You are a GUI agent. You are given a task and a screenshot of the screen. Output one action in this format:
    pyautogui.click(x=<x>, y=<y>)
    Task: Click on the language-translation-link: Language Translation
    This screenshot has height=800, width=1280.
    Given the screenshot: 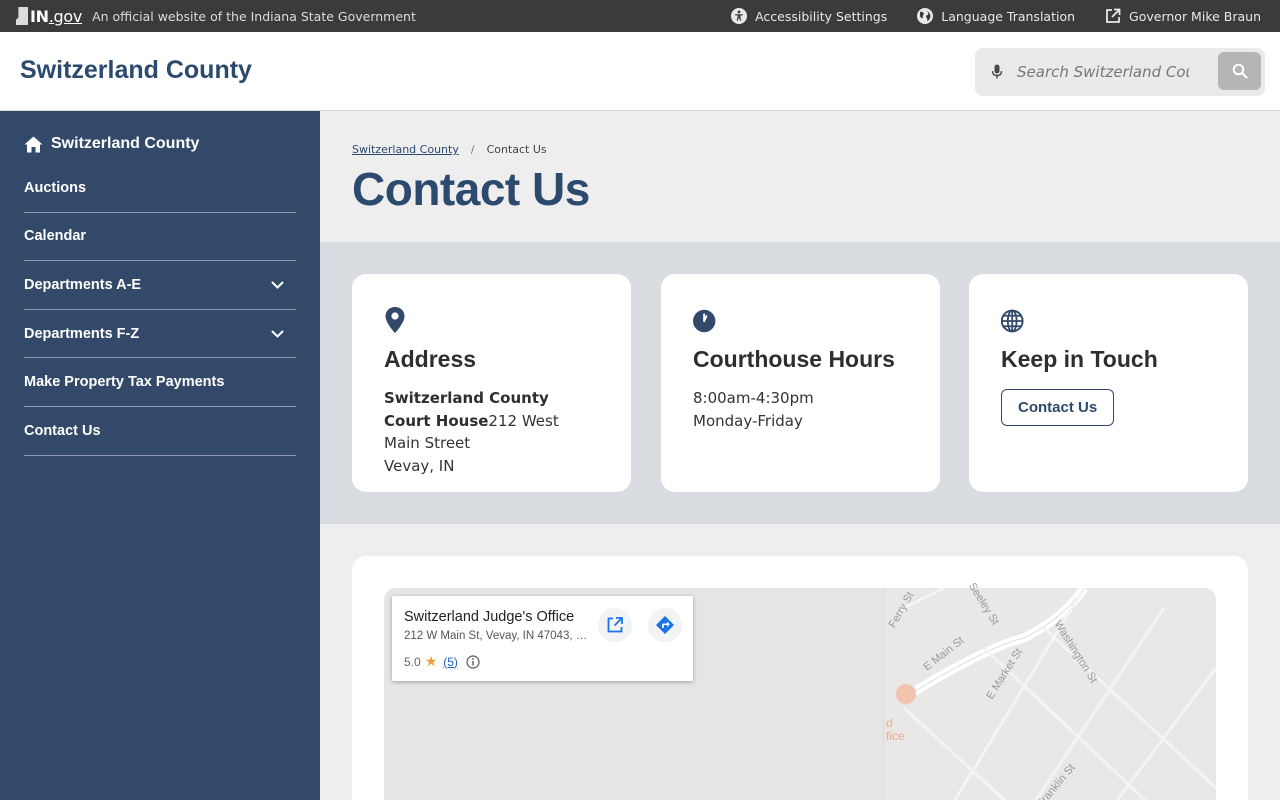 What is the action you would take?
    pyautogui.click(x=996, y=16)
    